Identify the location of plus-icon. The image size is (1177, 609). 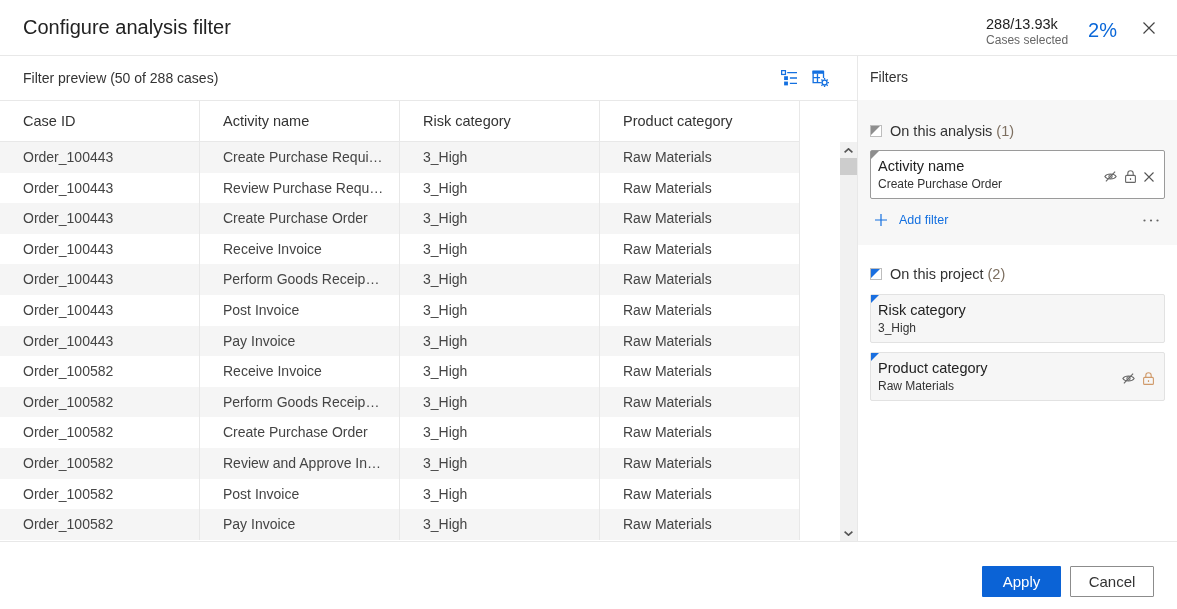
(881, 220).